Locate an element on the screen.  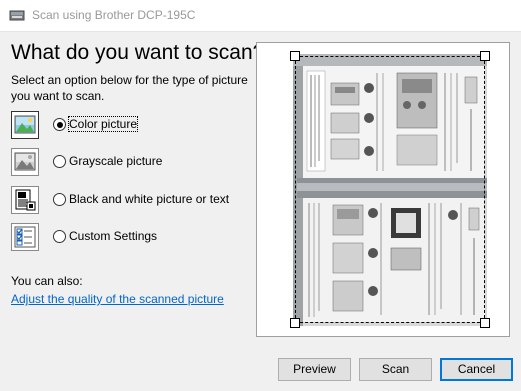
window-title: Scan using Brother DCP-195C is located at coordinates (114, 15).